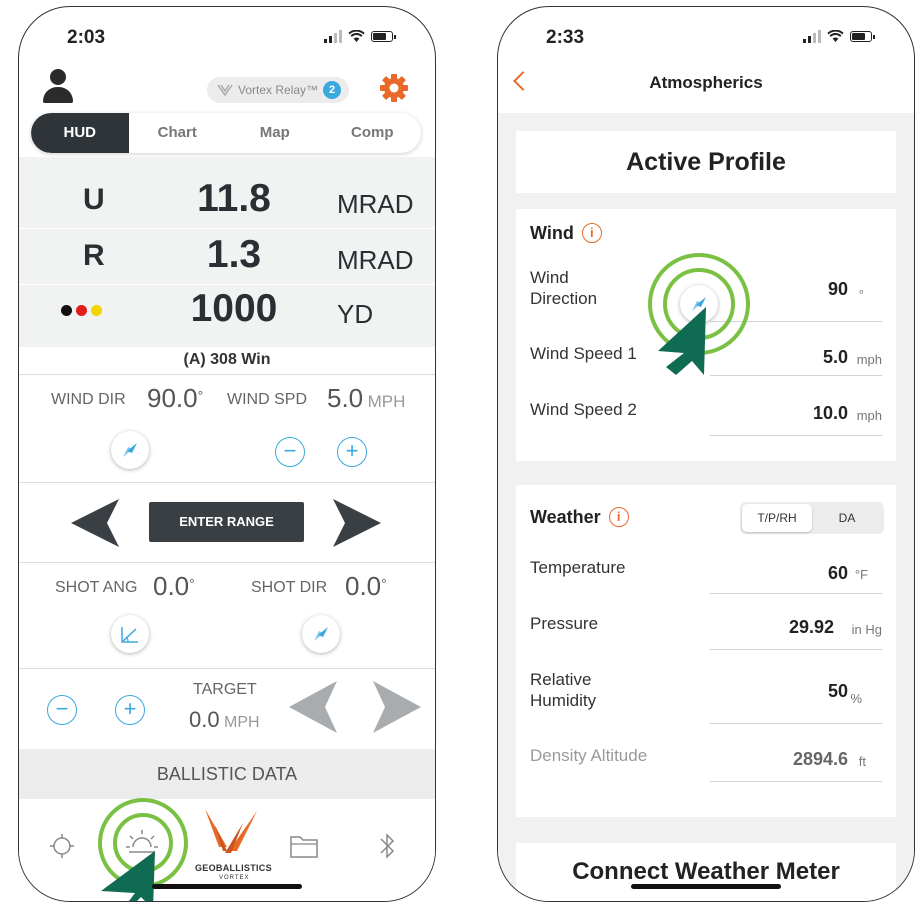 This screenshot has width=918, height=905. I want to click on logo-wordmark: GEOBALLISTICS, so click(233, 868).